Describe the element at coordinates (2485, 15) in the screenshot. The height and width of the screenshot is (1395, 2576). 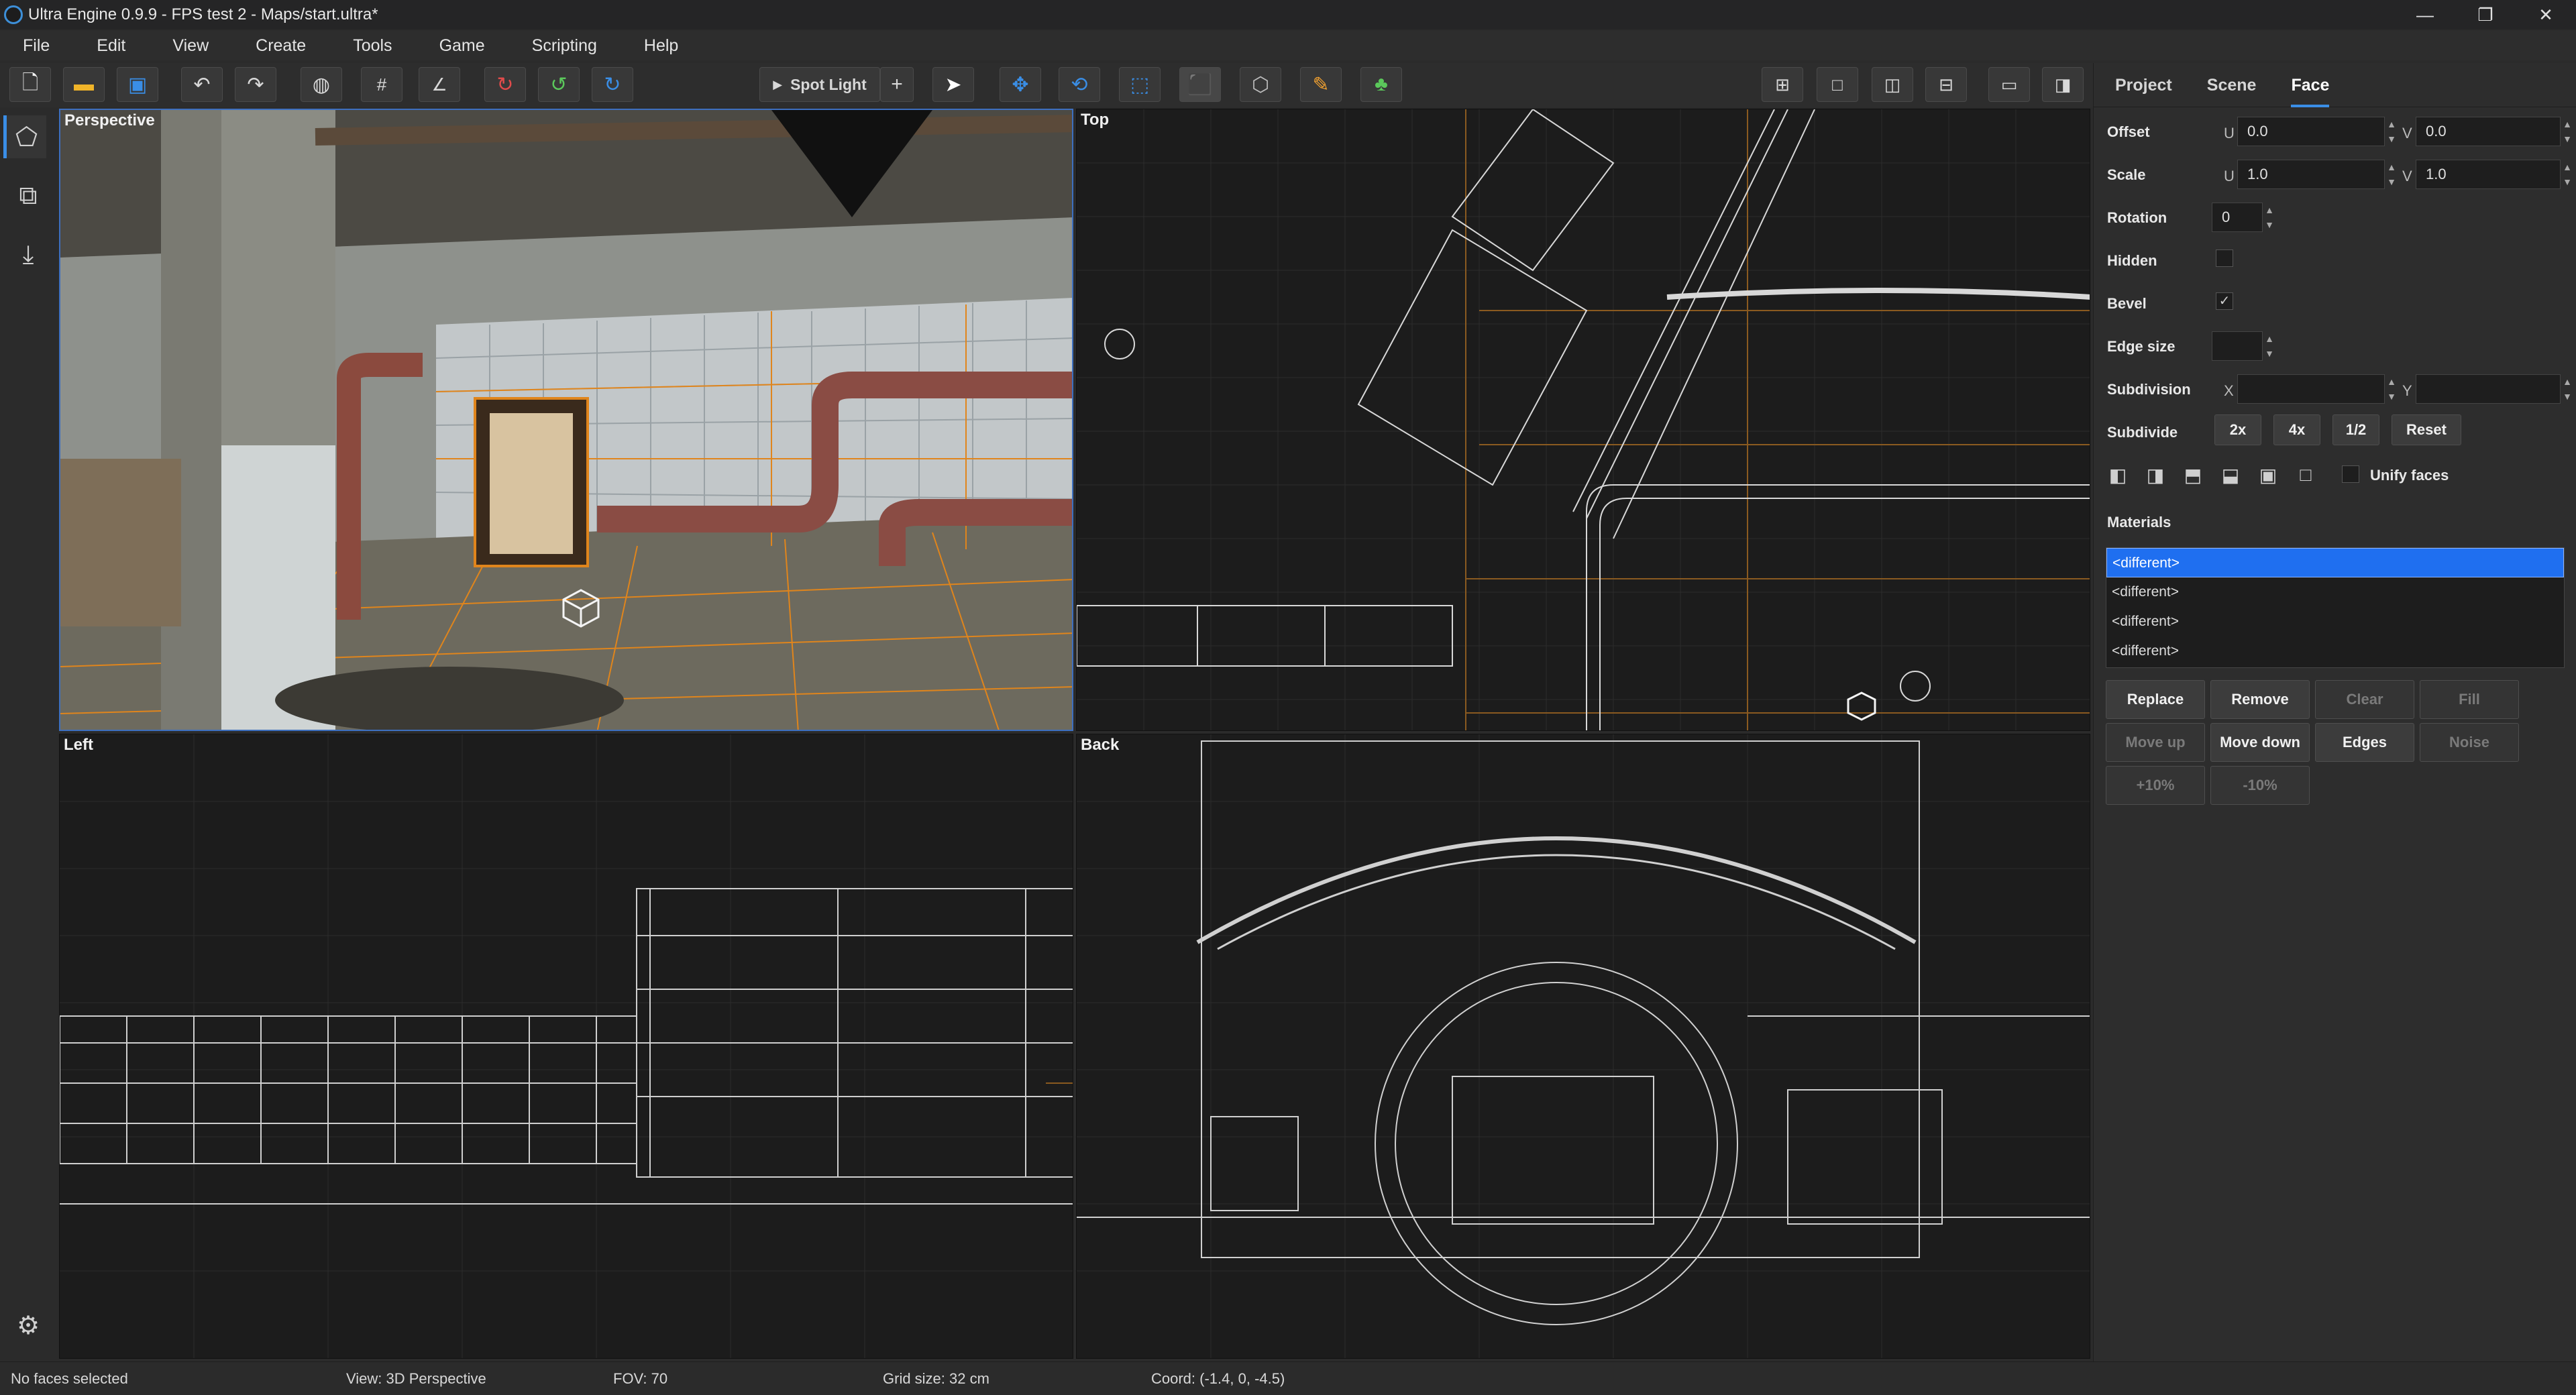
I see `maximize-button: ❐` at that location.